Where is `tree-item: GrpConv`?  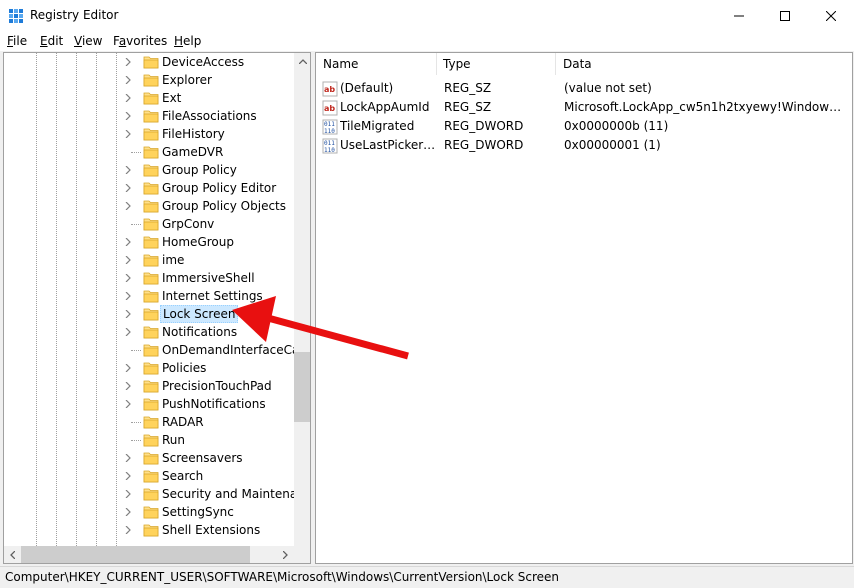 tree-item: GrpConv is located at coordinates (150, 224).